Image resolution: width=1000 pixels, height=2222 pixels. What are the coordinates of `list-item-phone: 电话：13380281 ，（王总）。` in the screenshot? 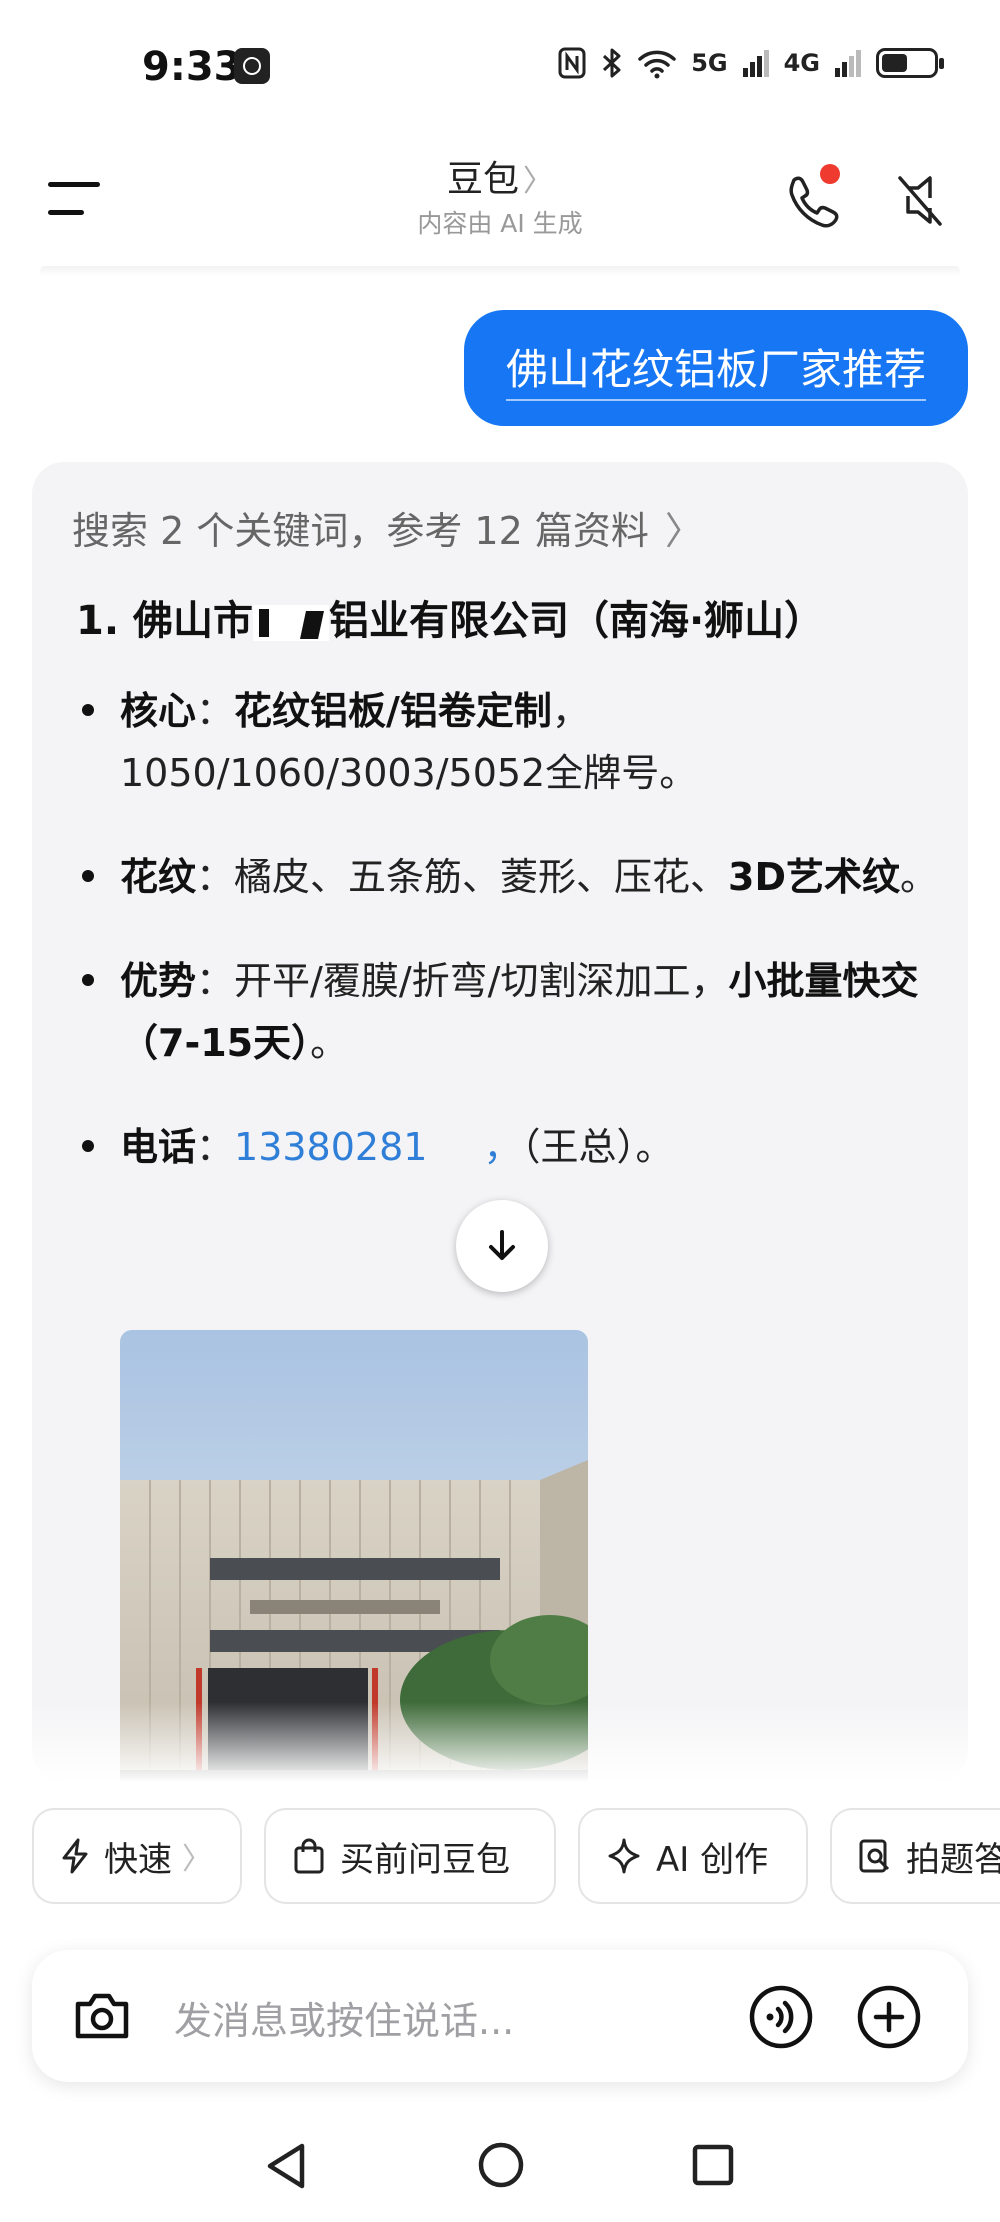 It's located at (516, 1147).